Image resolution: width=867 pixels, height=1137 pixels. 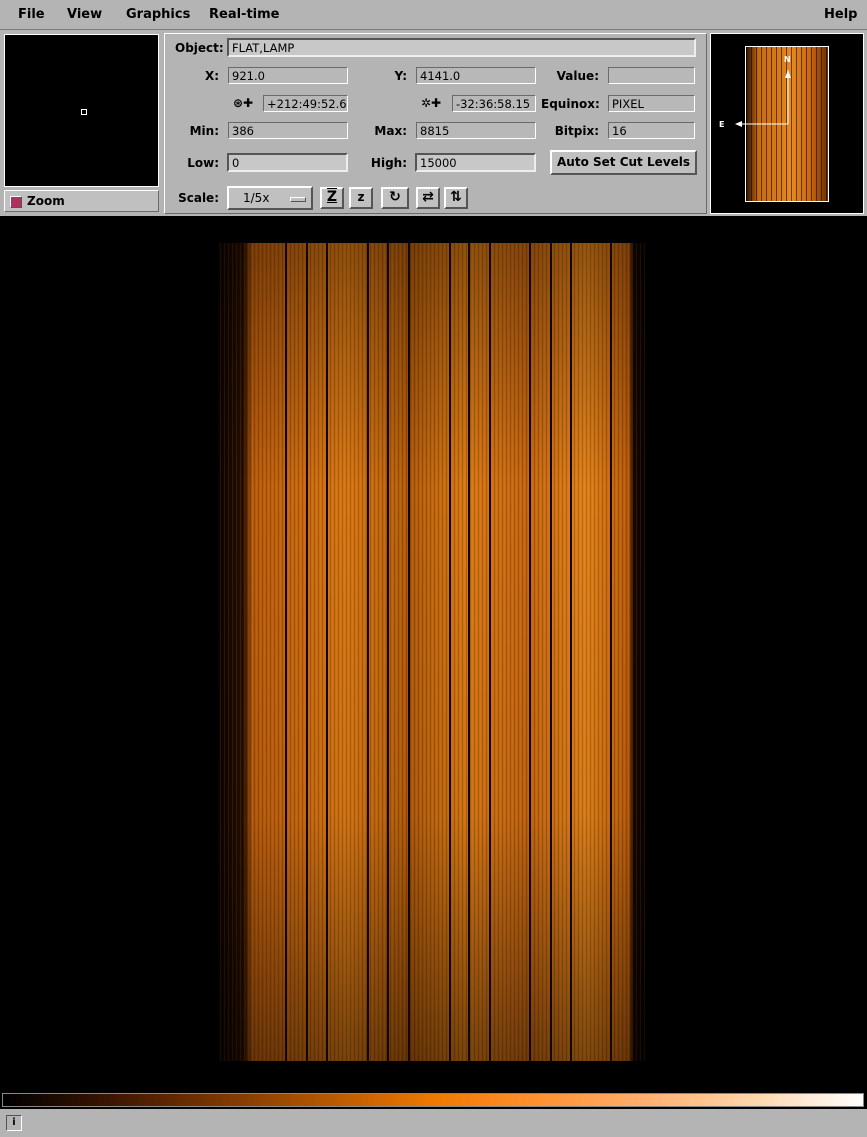 What do you see at coordinates (787, 59) in the screenshot?
I see `north-label: N` at bounding box center [787, 59].